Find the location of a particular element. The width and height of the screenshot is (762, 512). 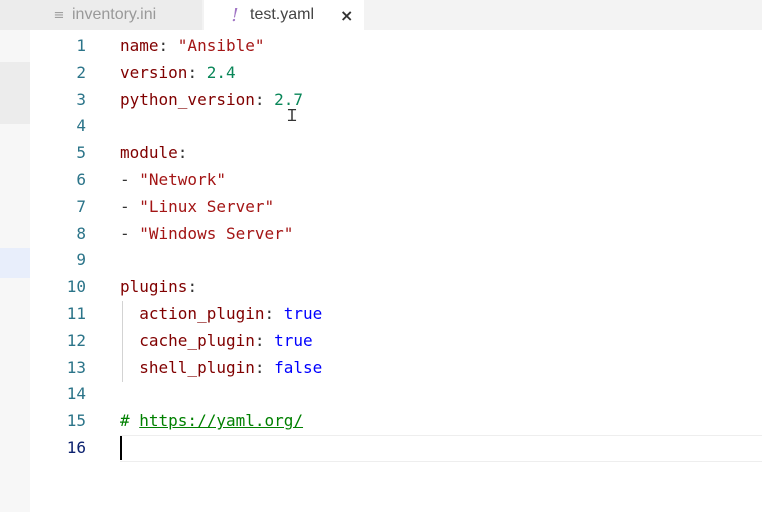

line-content: # https://yaml.org/ is located at coordinates (211, 420).